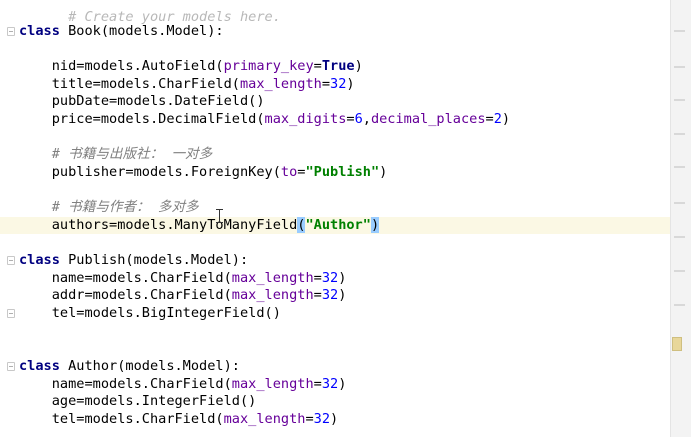 The image size is (691, 437). Describe the element at coordinates (219, 216) in the screenshot. I see `text-cursor-icon` at that location.